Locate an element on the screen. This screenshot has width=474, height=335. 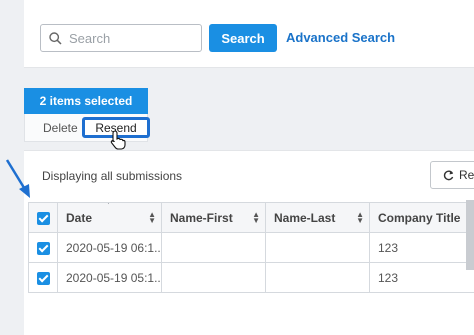
selected-items-label: 2 items selected is located at coordinates (86, 101).